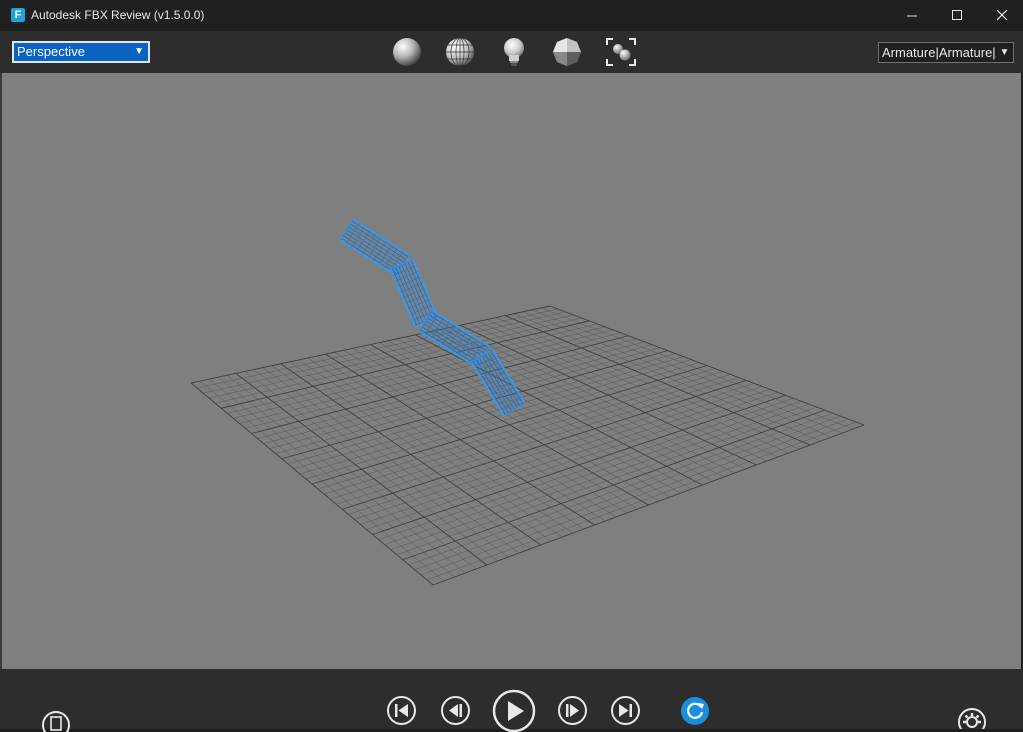 The image size is (1023, 732). I want to click on light-bulb-icon, so click(514, 52).